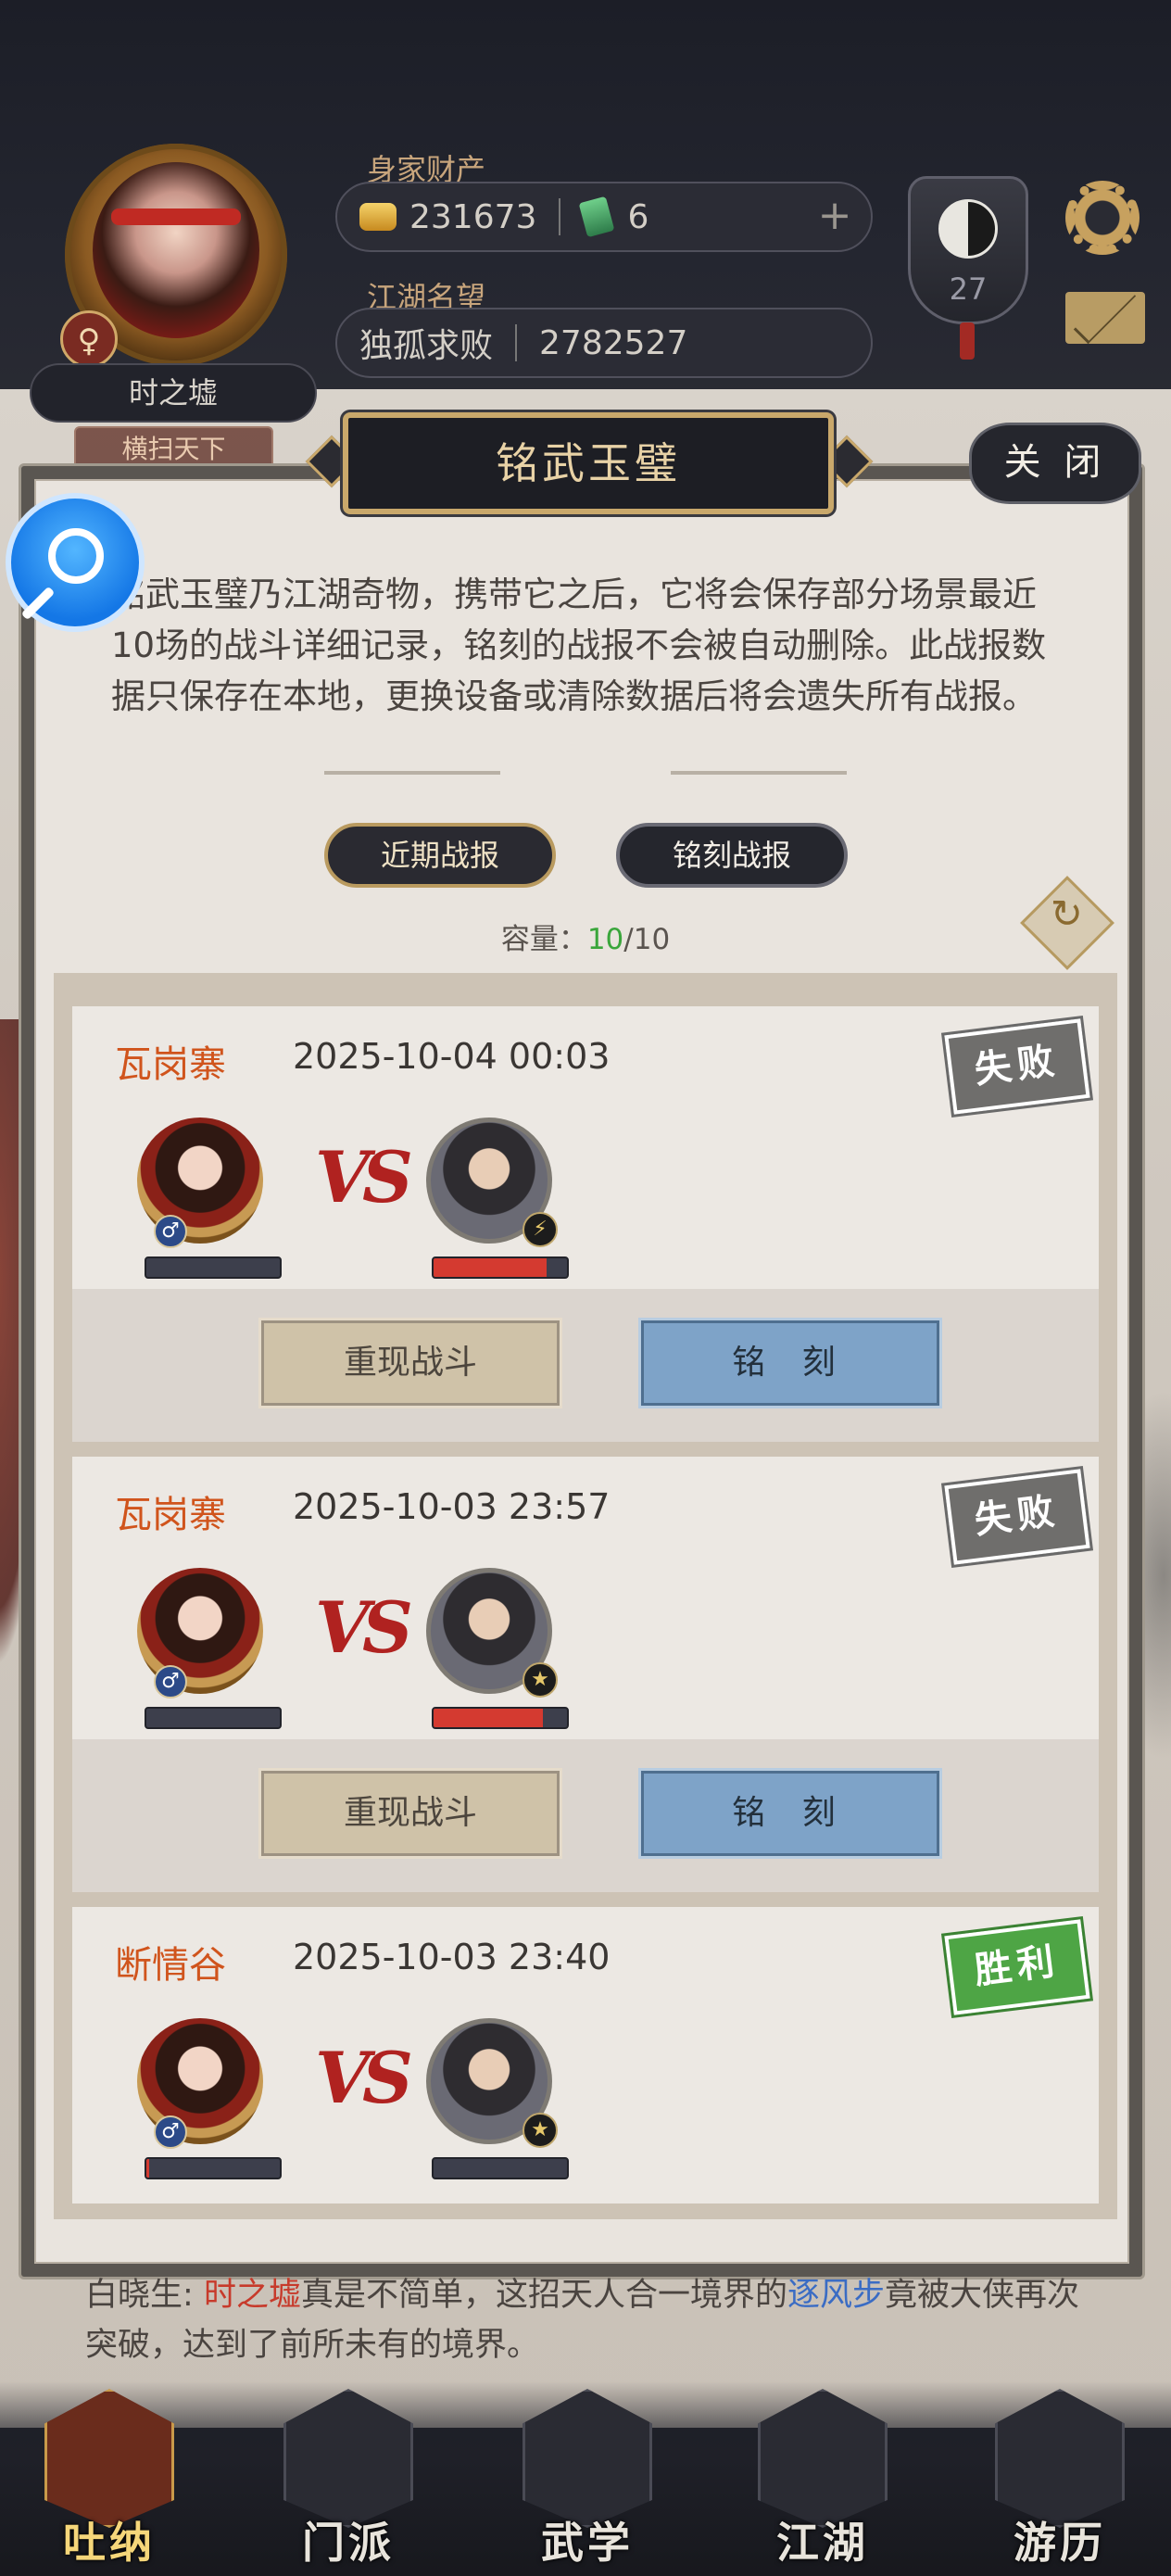 The height and width of the screenshot is (2576, 1171). I want to click on chat-speaker: 白晓生:, so click(139, 2296).